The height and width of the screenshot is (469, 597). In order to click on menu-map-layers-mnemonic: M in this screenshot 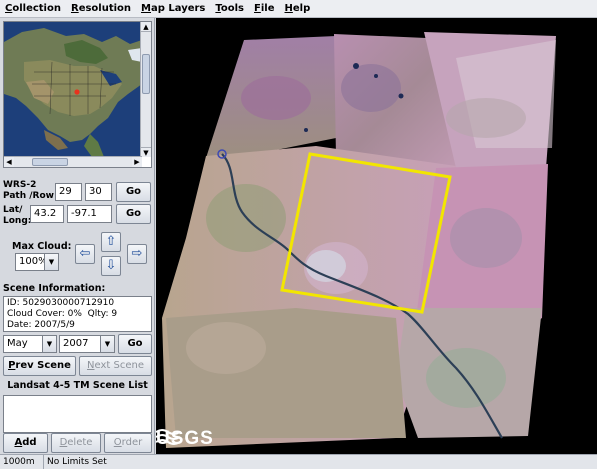, I will do `click(146, 8)`.